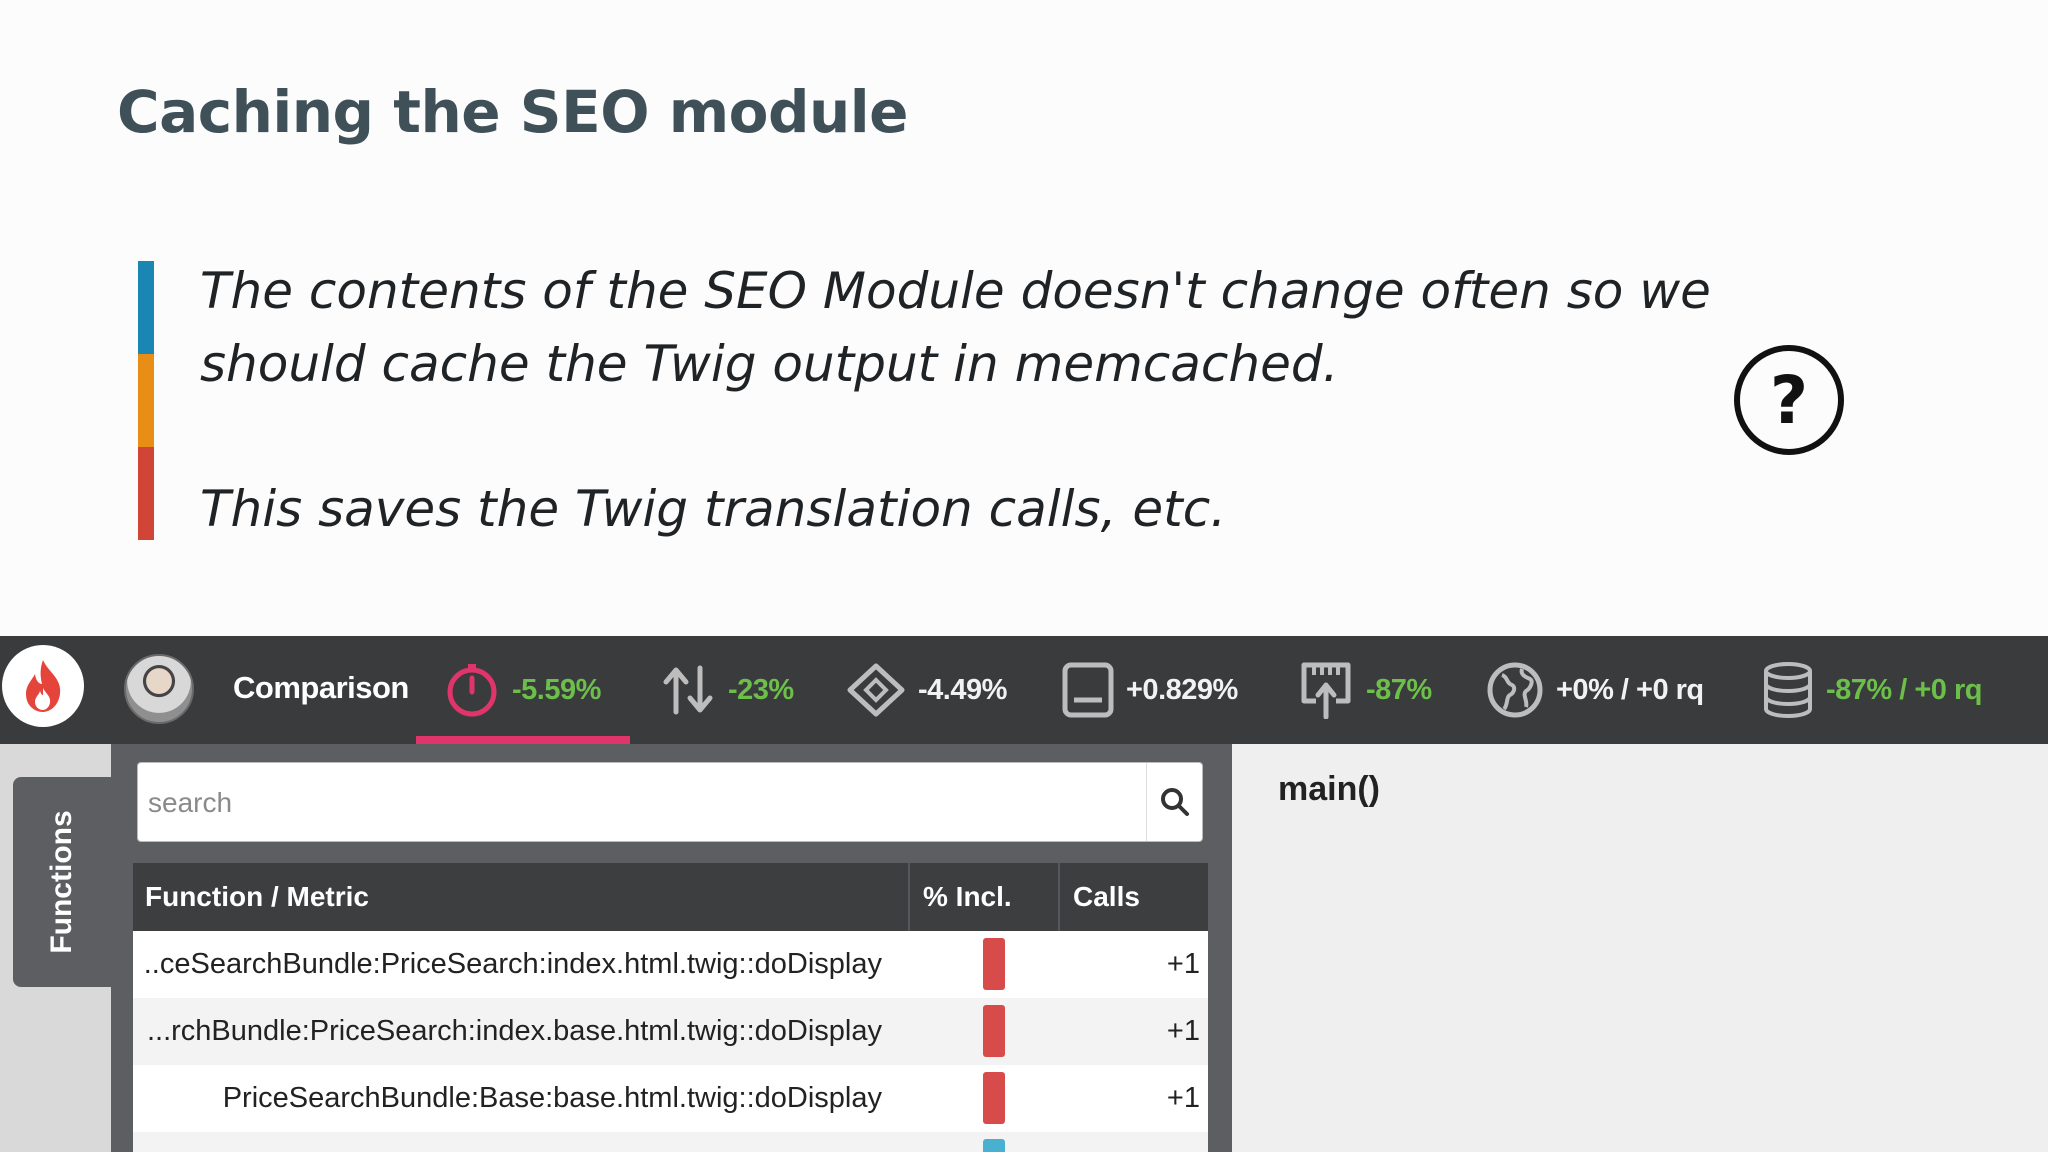 This screenshot has height=1152, width=2048. What do you see at coordinates (1365, 690) in the screenshot?
I see `metric-network: -87%` at bounding box center [1365, 690].